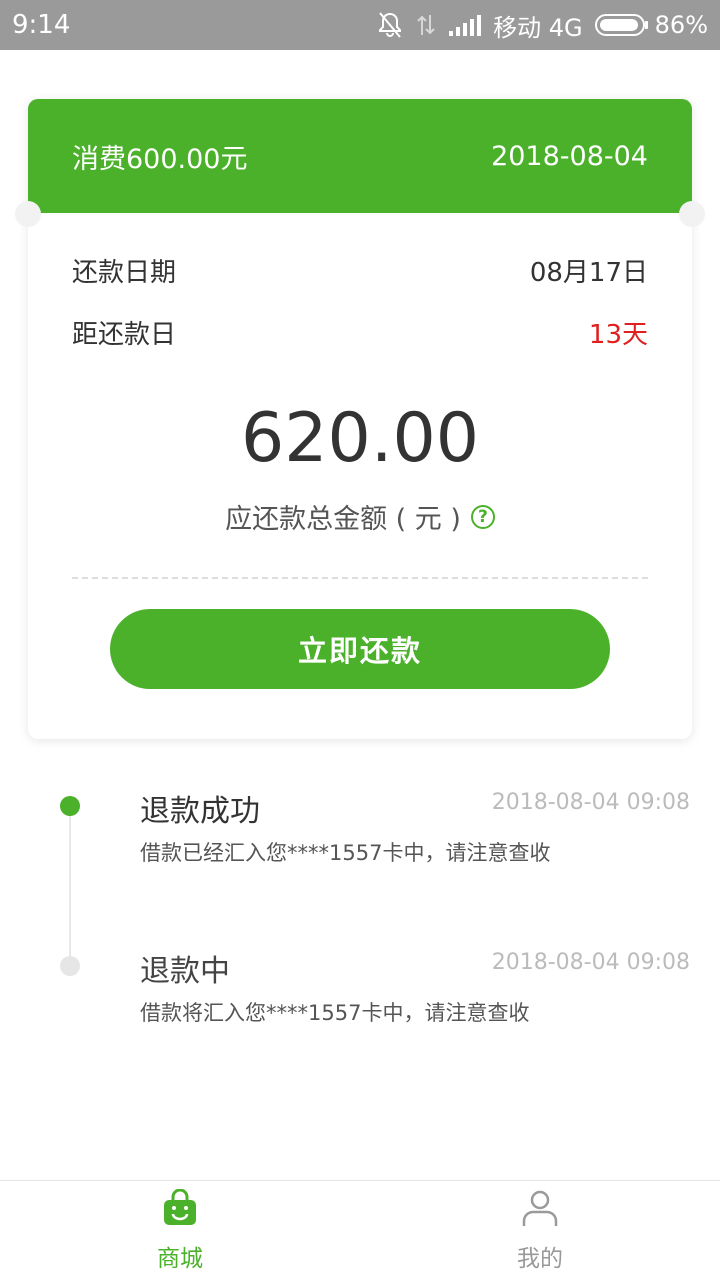 The width and height of the screenshot is (720, 1280). Describe the element at coordinates (538, 27) in the screenshot. I see `carrier-label: 移动 4G` at that location.